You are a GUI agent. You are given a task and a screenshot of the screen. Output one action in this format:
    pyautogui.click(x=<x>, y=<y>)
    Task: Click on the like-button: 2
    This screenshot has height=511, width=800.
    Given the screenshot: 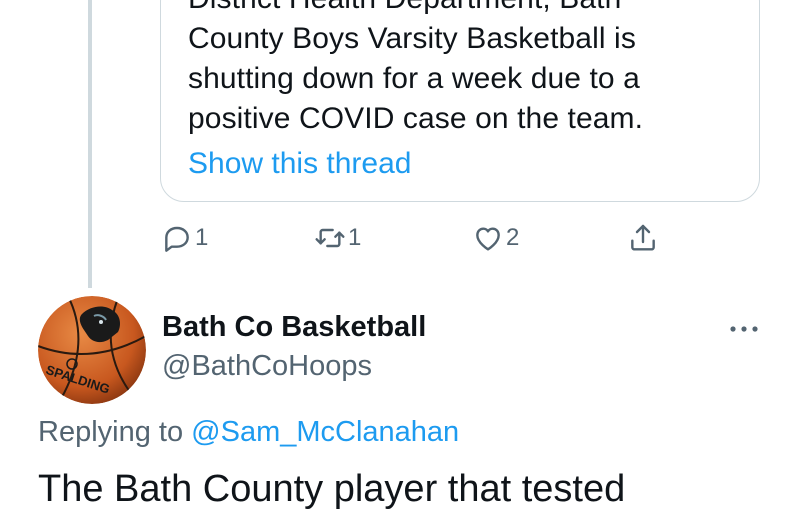 What is the action you would take?
    pyautogui.click(x=495, y=238)
    